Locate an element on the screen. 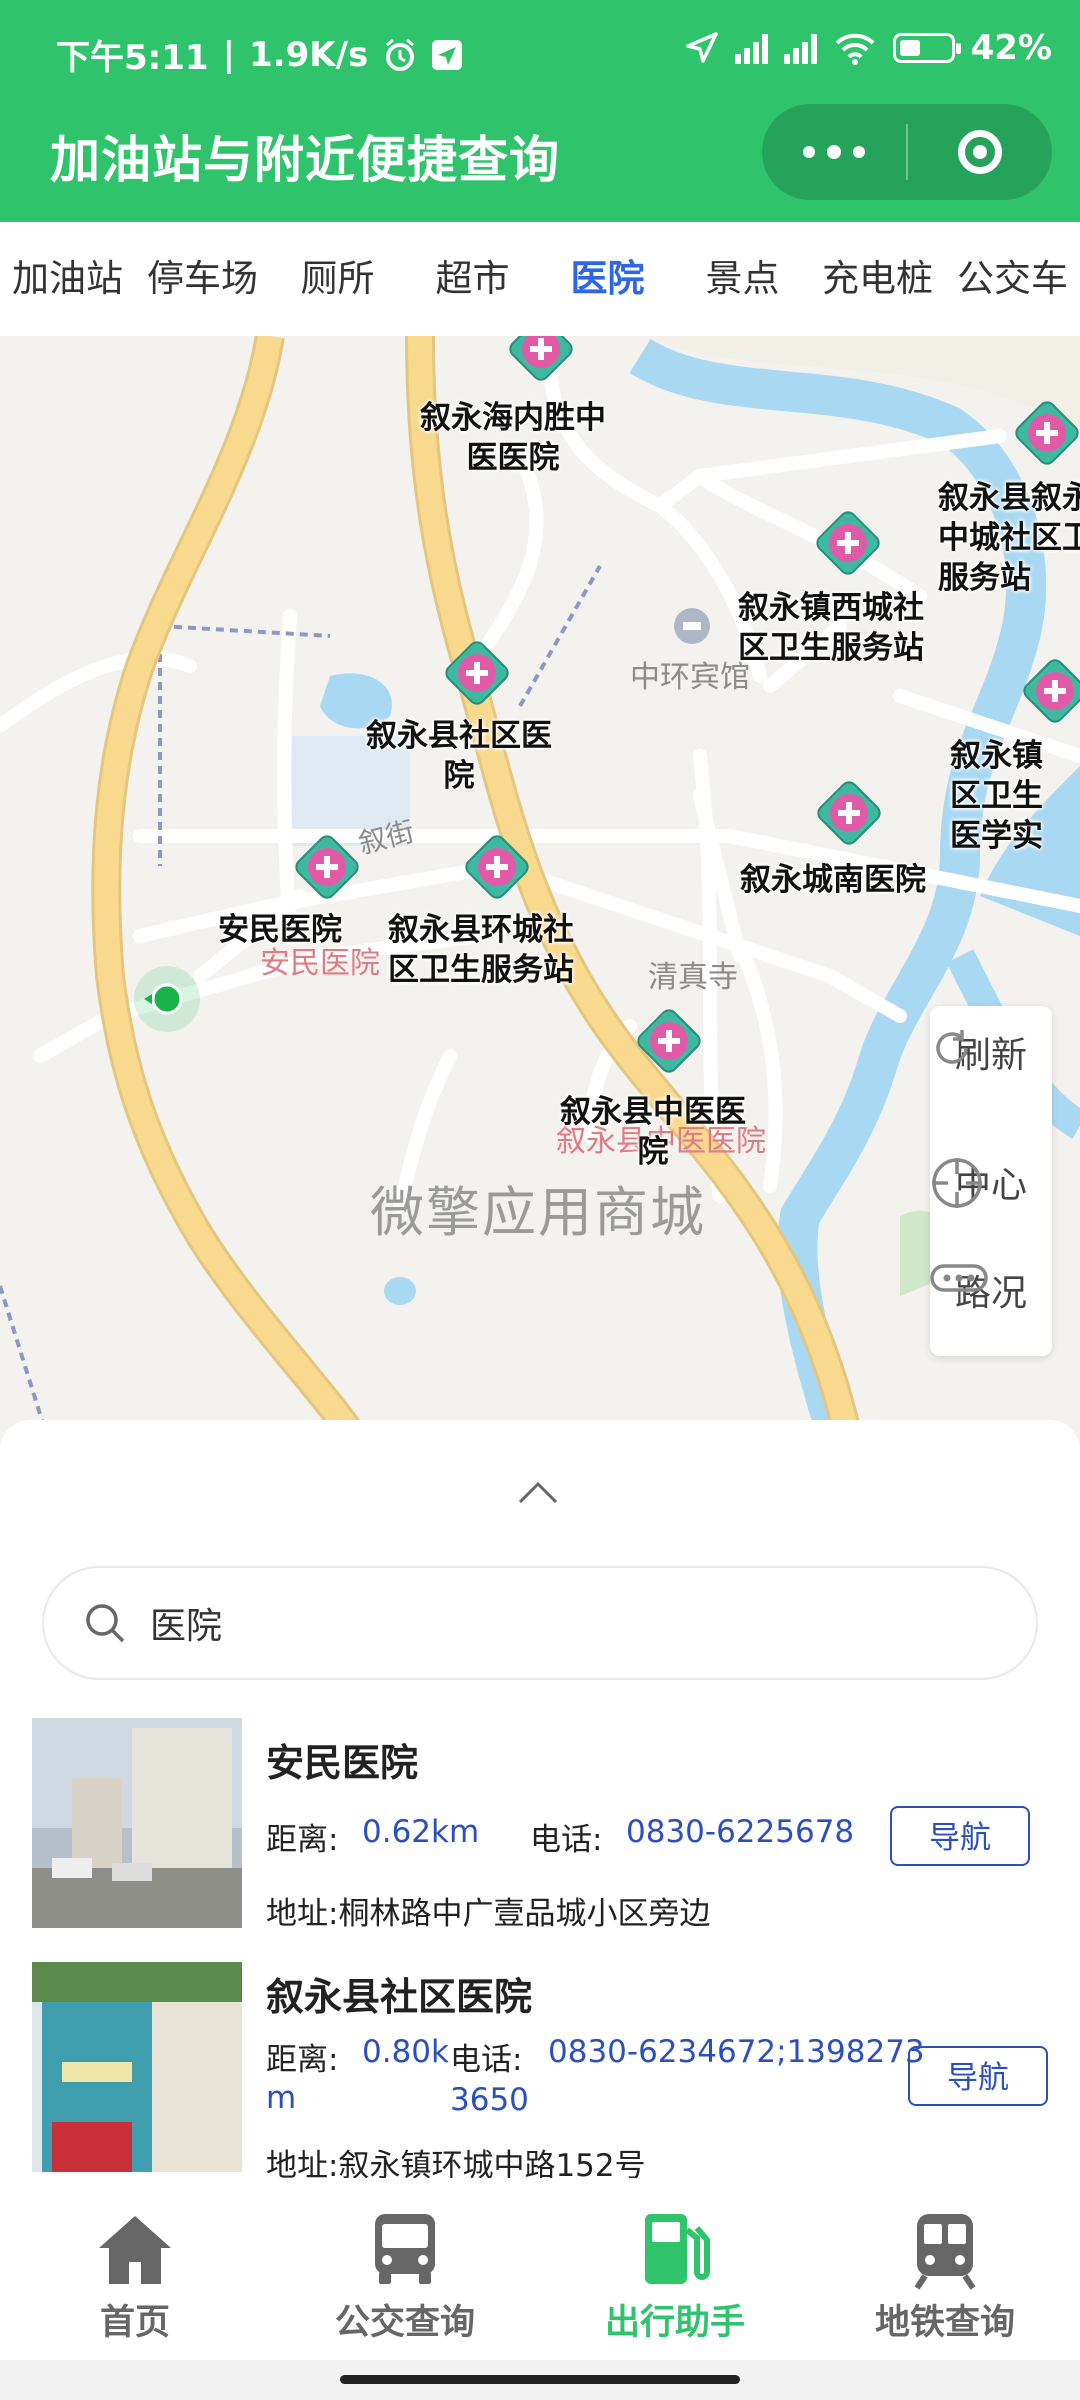 The image size is (1080, 2400). location-arrow-icon is located at coordinates (701, 47).